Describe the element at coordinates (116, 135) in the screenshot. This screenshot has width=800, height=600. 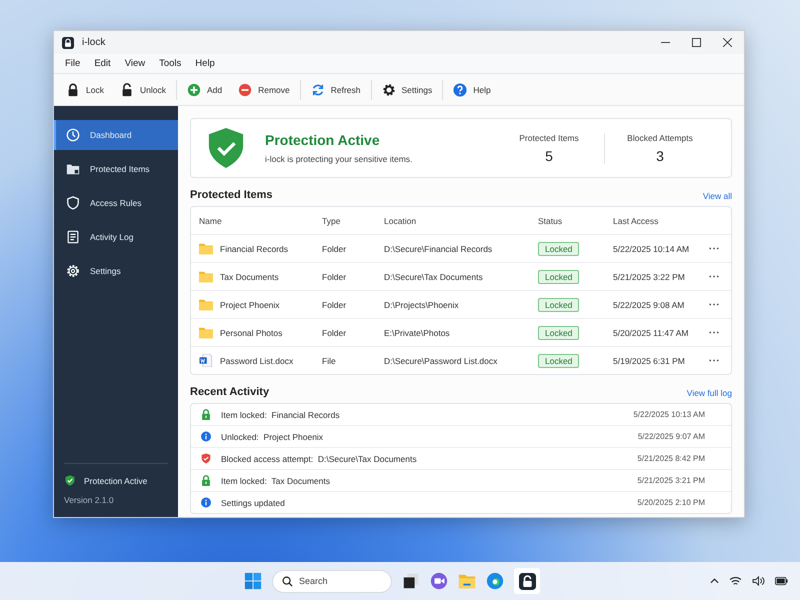
I see `sidebar-item: Dashboard` at that location.